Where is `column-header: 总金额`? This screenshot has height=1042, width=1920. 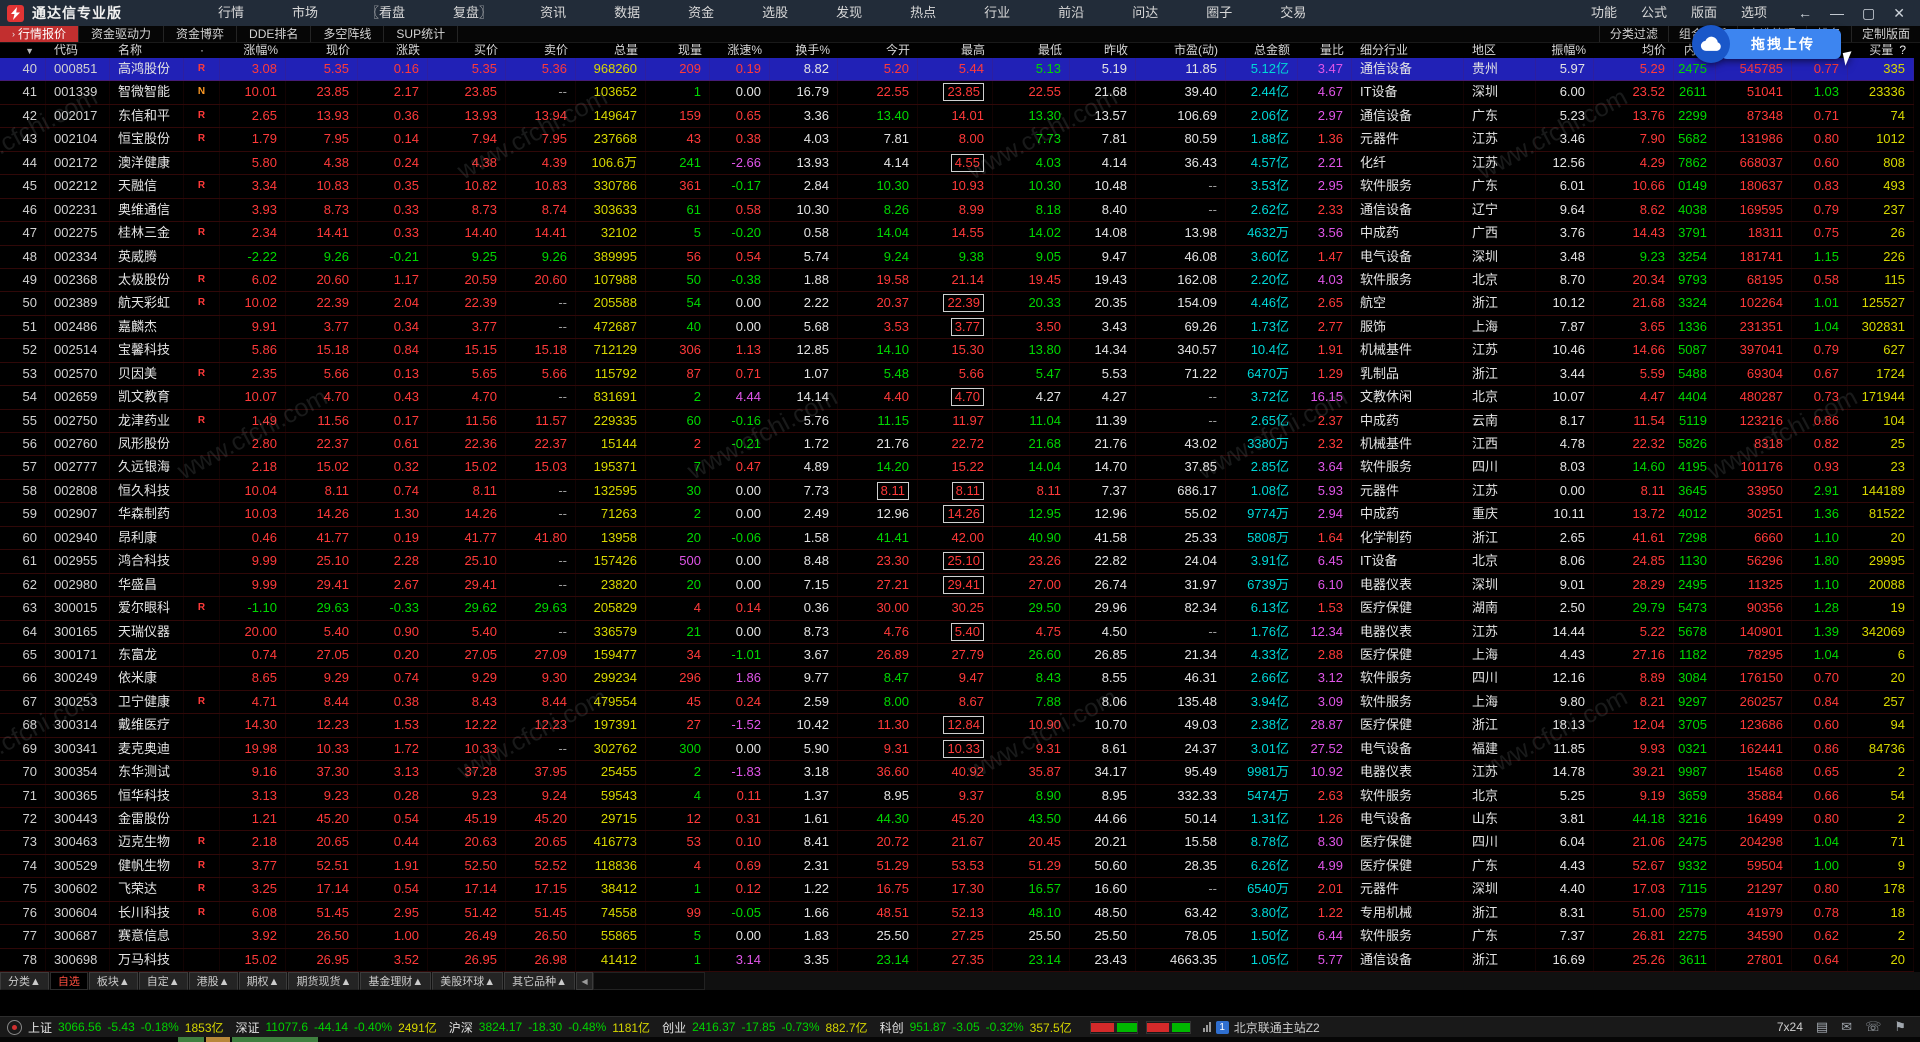 column-header: 总金额 is located at coordinates (1262, 50).